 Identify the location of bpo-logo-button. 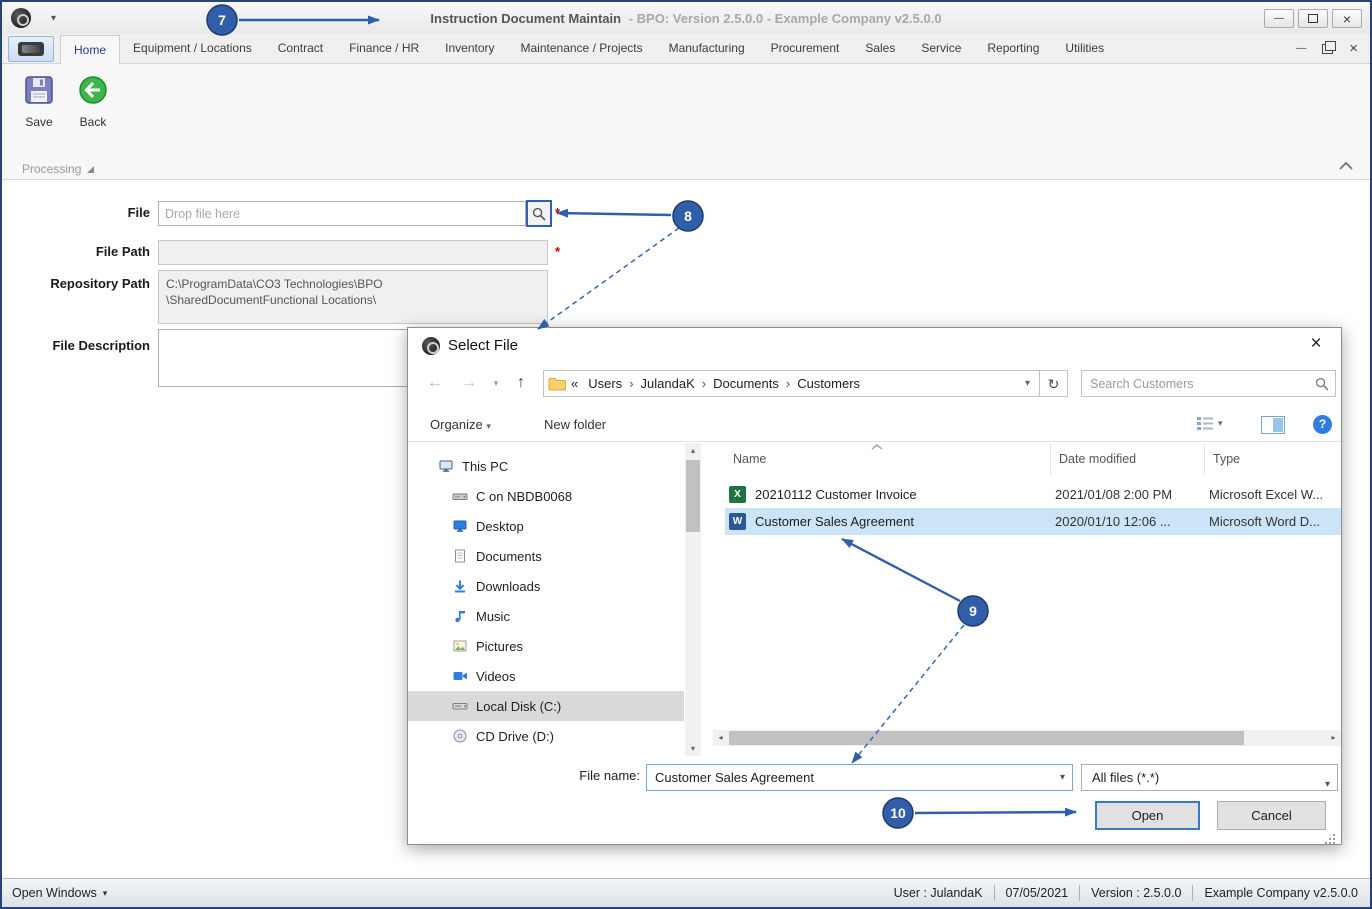
(31, 49).